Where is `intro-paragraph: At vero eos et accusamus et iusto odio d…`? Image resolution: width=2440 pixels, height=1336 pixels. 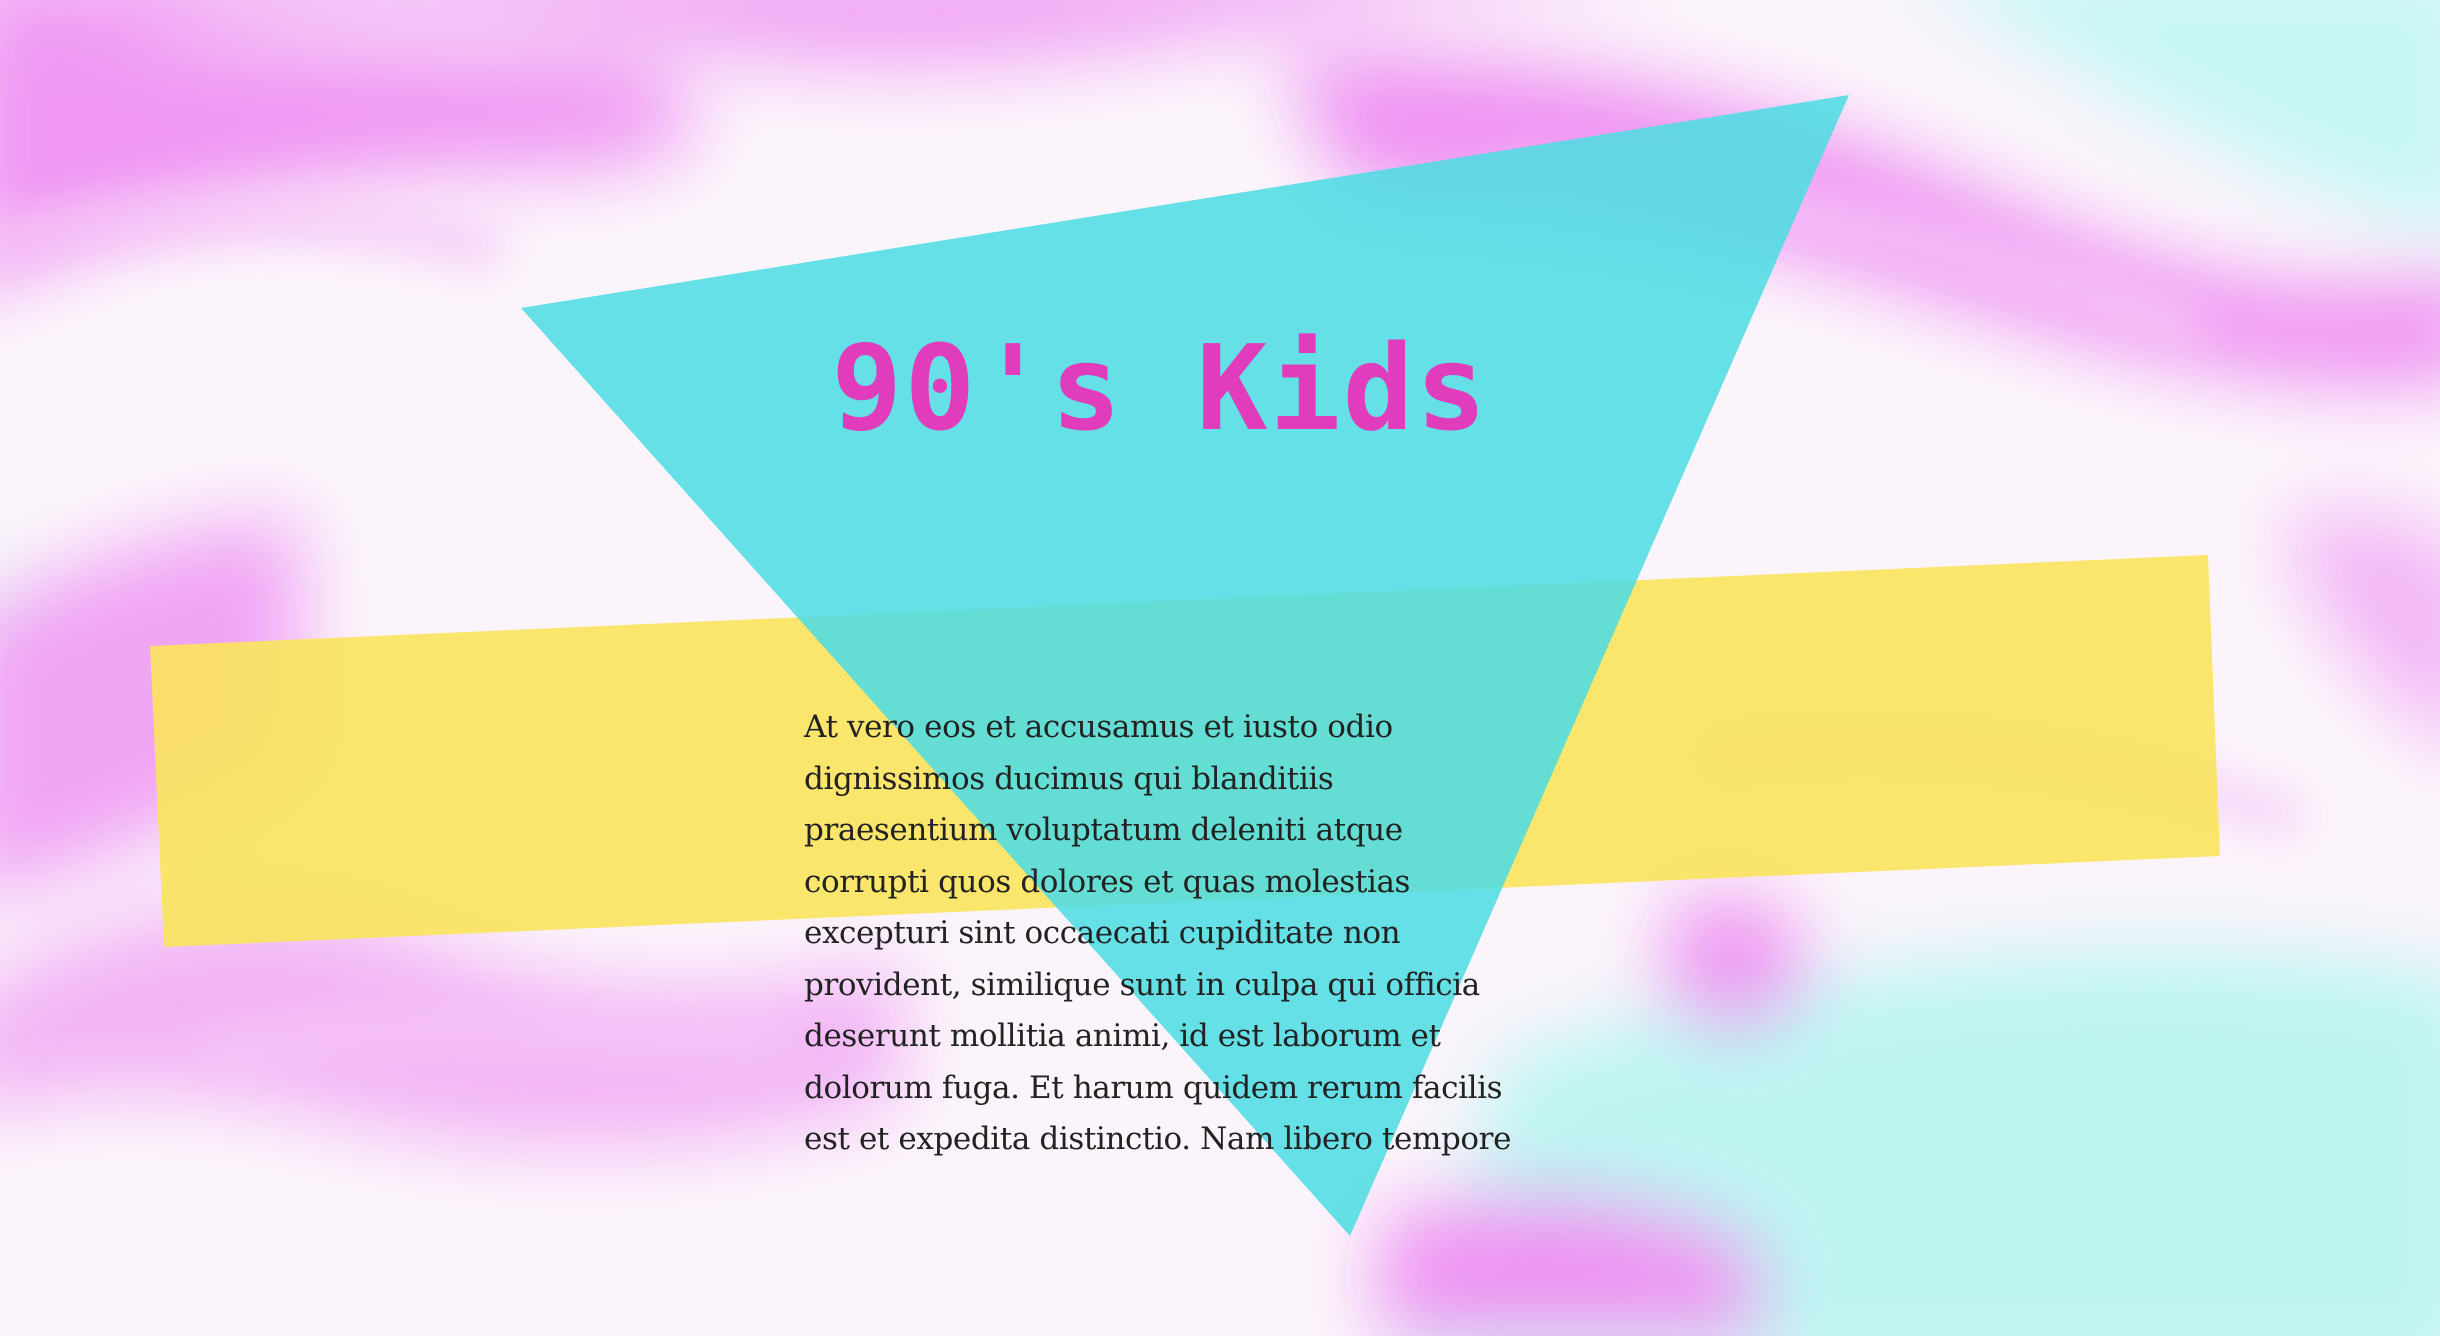 intro-paragraph: At vero eos et accusamus et iusto odio d… is located at coordinates (1158, 933).